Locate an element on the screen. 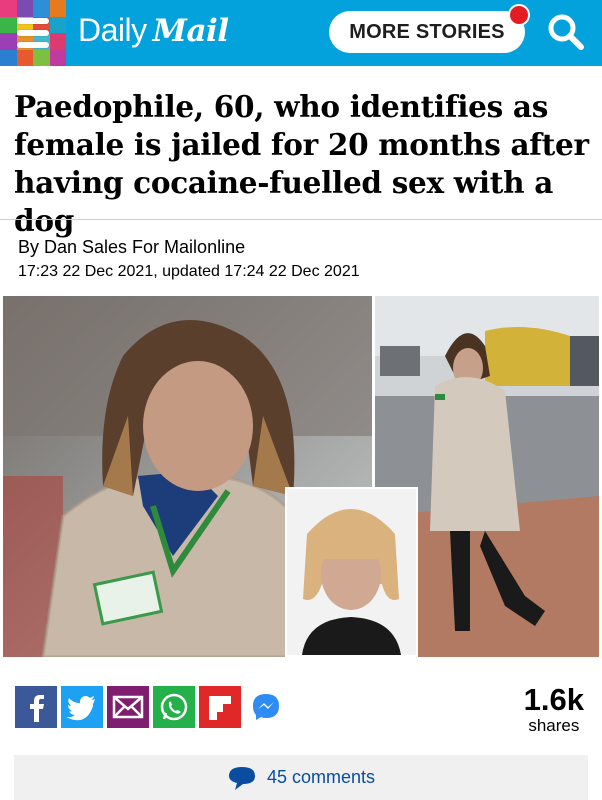 This screenshot has width=602, height=800. top-bar: Daily Mail MORE STORIES is located at coordinates (301, 33).